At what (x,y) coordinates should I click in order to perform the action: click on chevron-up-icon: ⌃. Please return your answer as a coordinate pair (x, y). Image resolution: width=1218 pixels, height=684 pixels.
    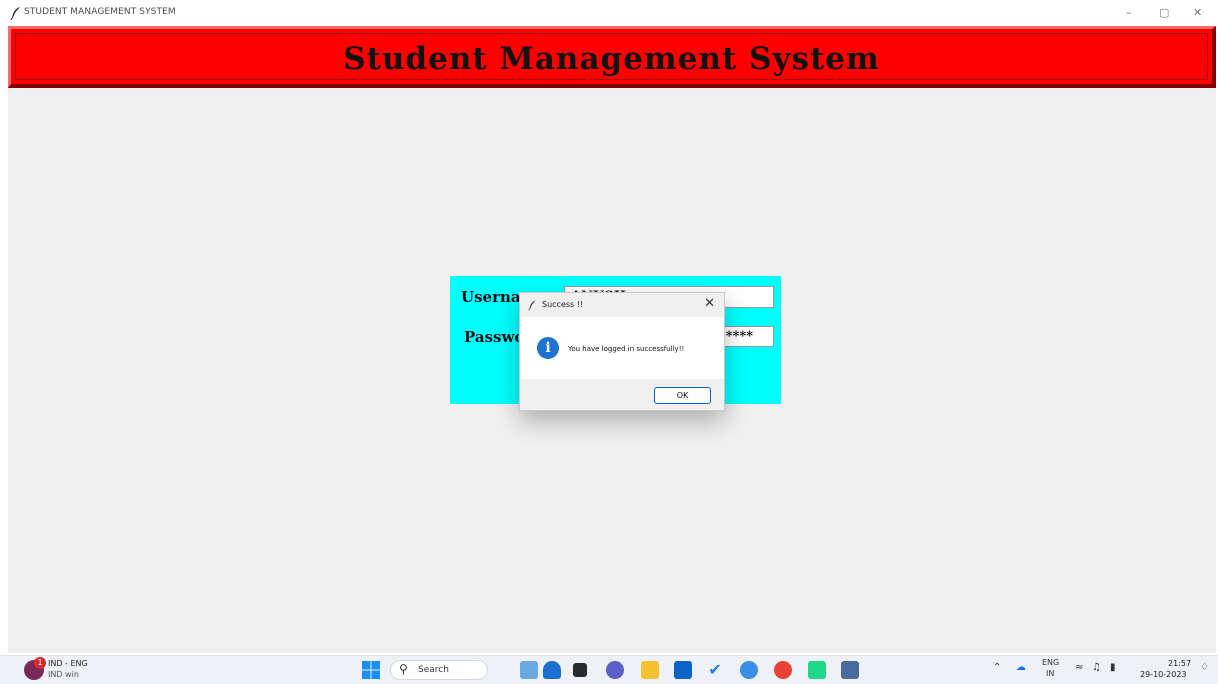
    Looking at the image, I should click on (997, 667).